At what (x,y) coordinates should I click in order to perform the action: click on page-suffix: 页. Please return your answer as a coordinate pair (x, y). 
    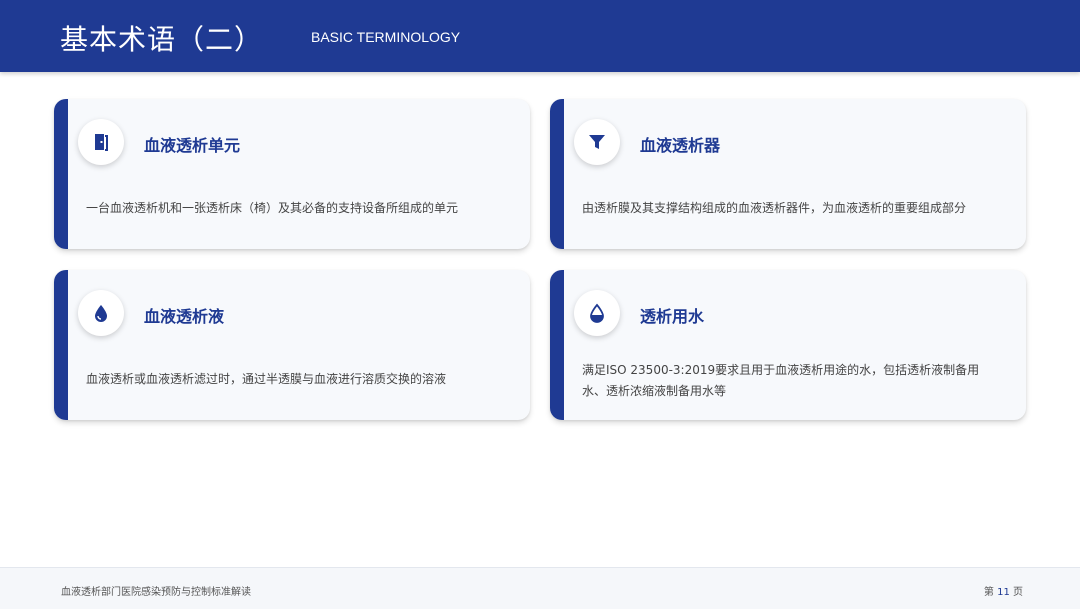
    Looking at the image, I should click on (1018, 592).